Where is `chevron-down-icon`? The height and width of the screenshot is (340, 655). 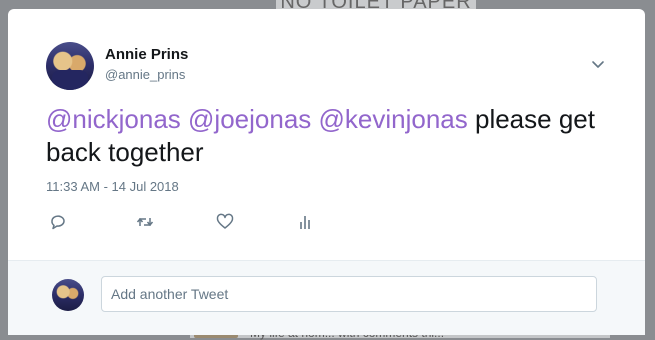
chevron-down-icon is located at coordinates (598, 65).